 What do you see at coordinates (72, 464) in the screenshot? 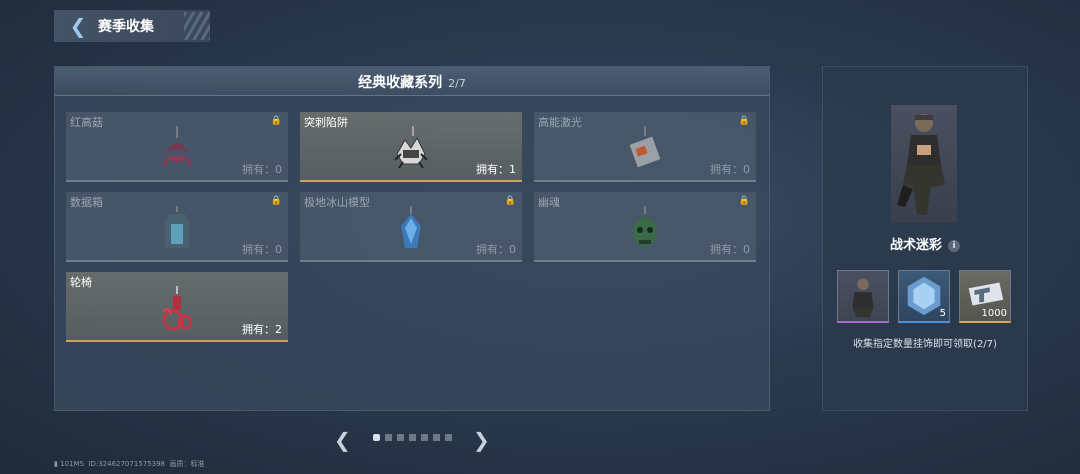
I see `ping-text: 101MS` at bounding box center [72, 464].